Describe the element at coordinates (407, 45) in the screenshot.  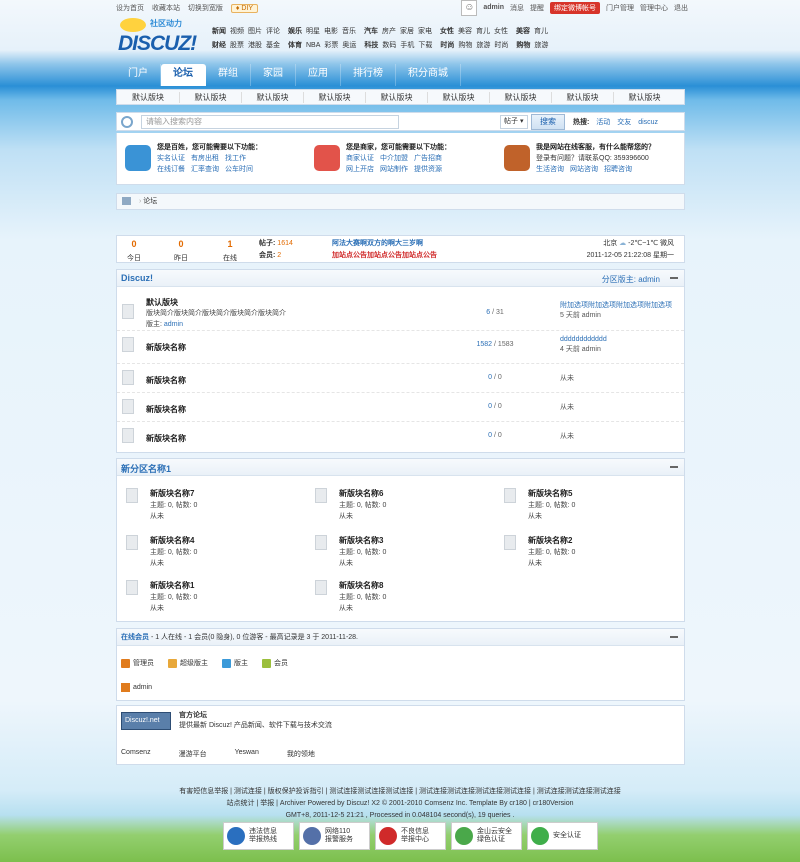
I see `category-link: 手机` at that location.